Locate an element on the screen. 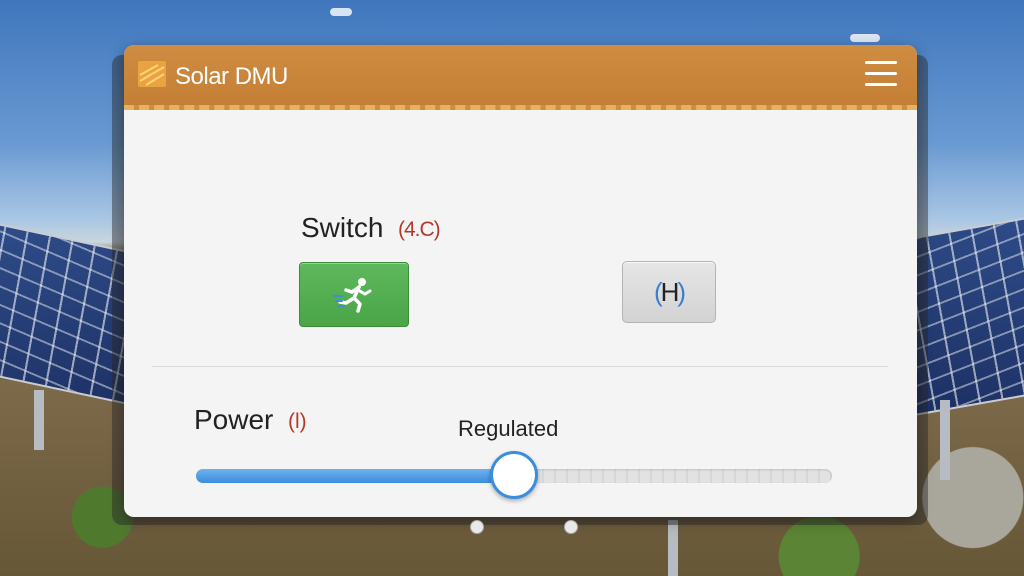 The width and height of the screenshot is (1024, 576). switch-label: Switch is located at coordinates (342, 227).